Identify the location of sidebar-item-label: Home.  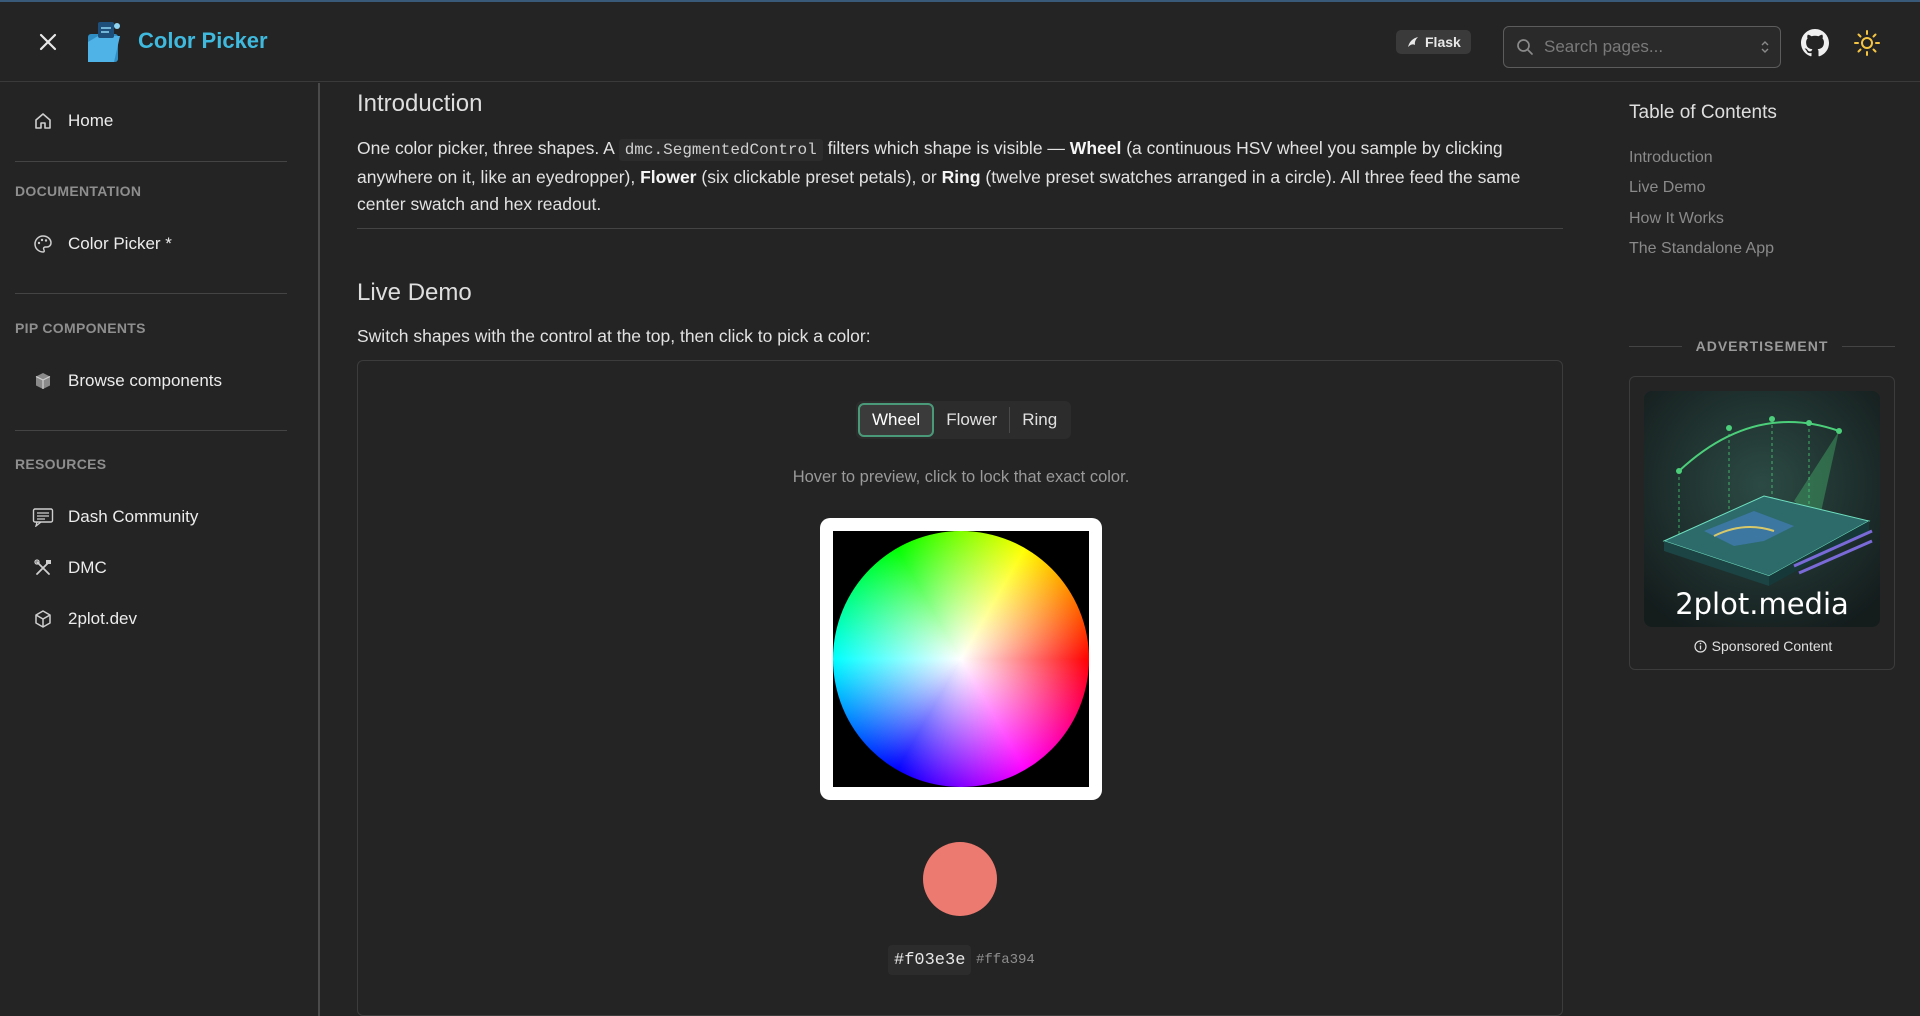
(91, 120).